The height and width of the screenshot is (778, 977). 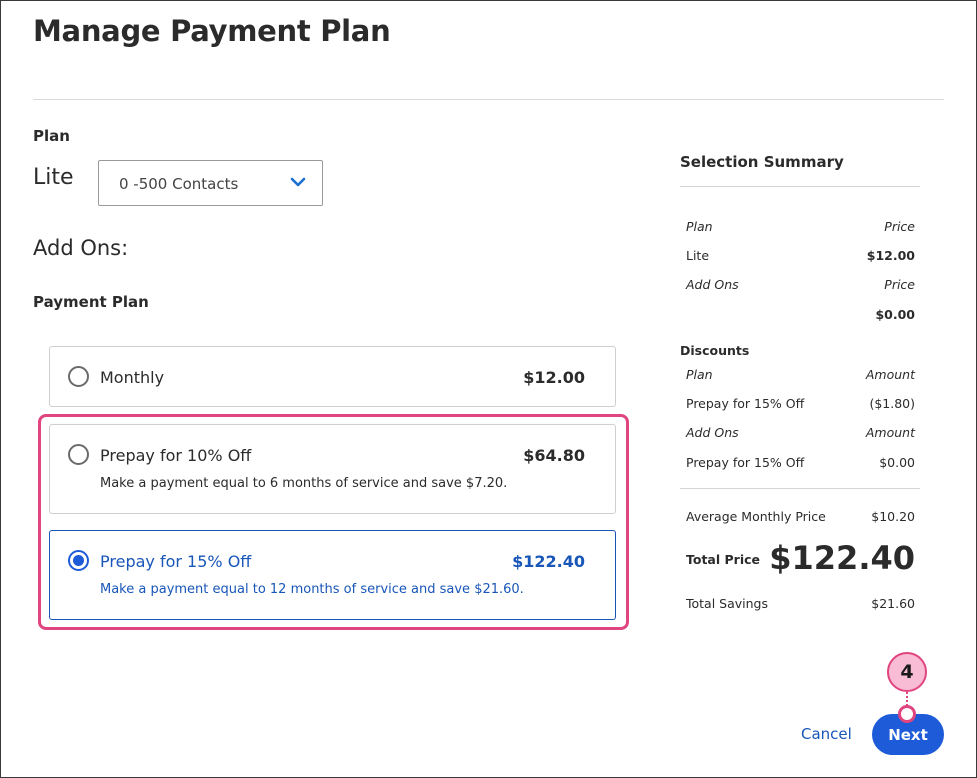 What do you see at coordinates (892, 403) in the screenshot?
I see `discount-plan-amount: ($1.80)` at bounding box center [892, 403].